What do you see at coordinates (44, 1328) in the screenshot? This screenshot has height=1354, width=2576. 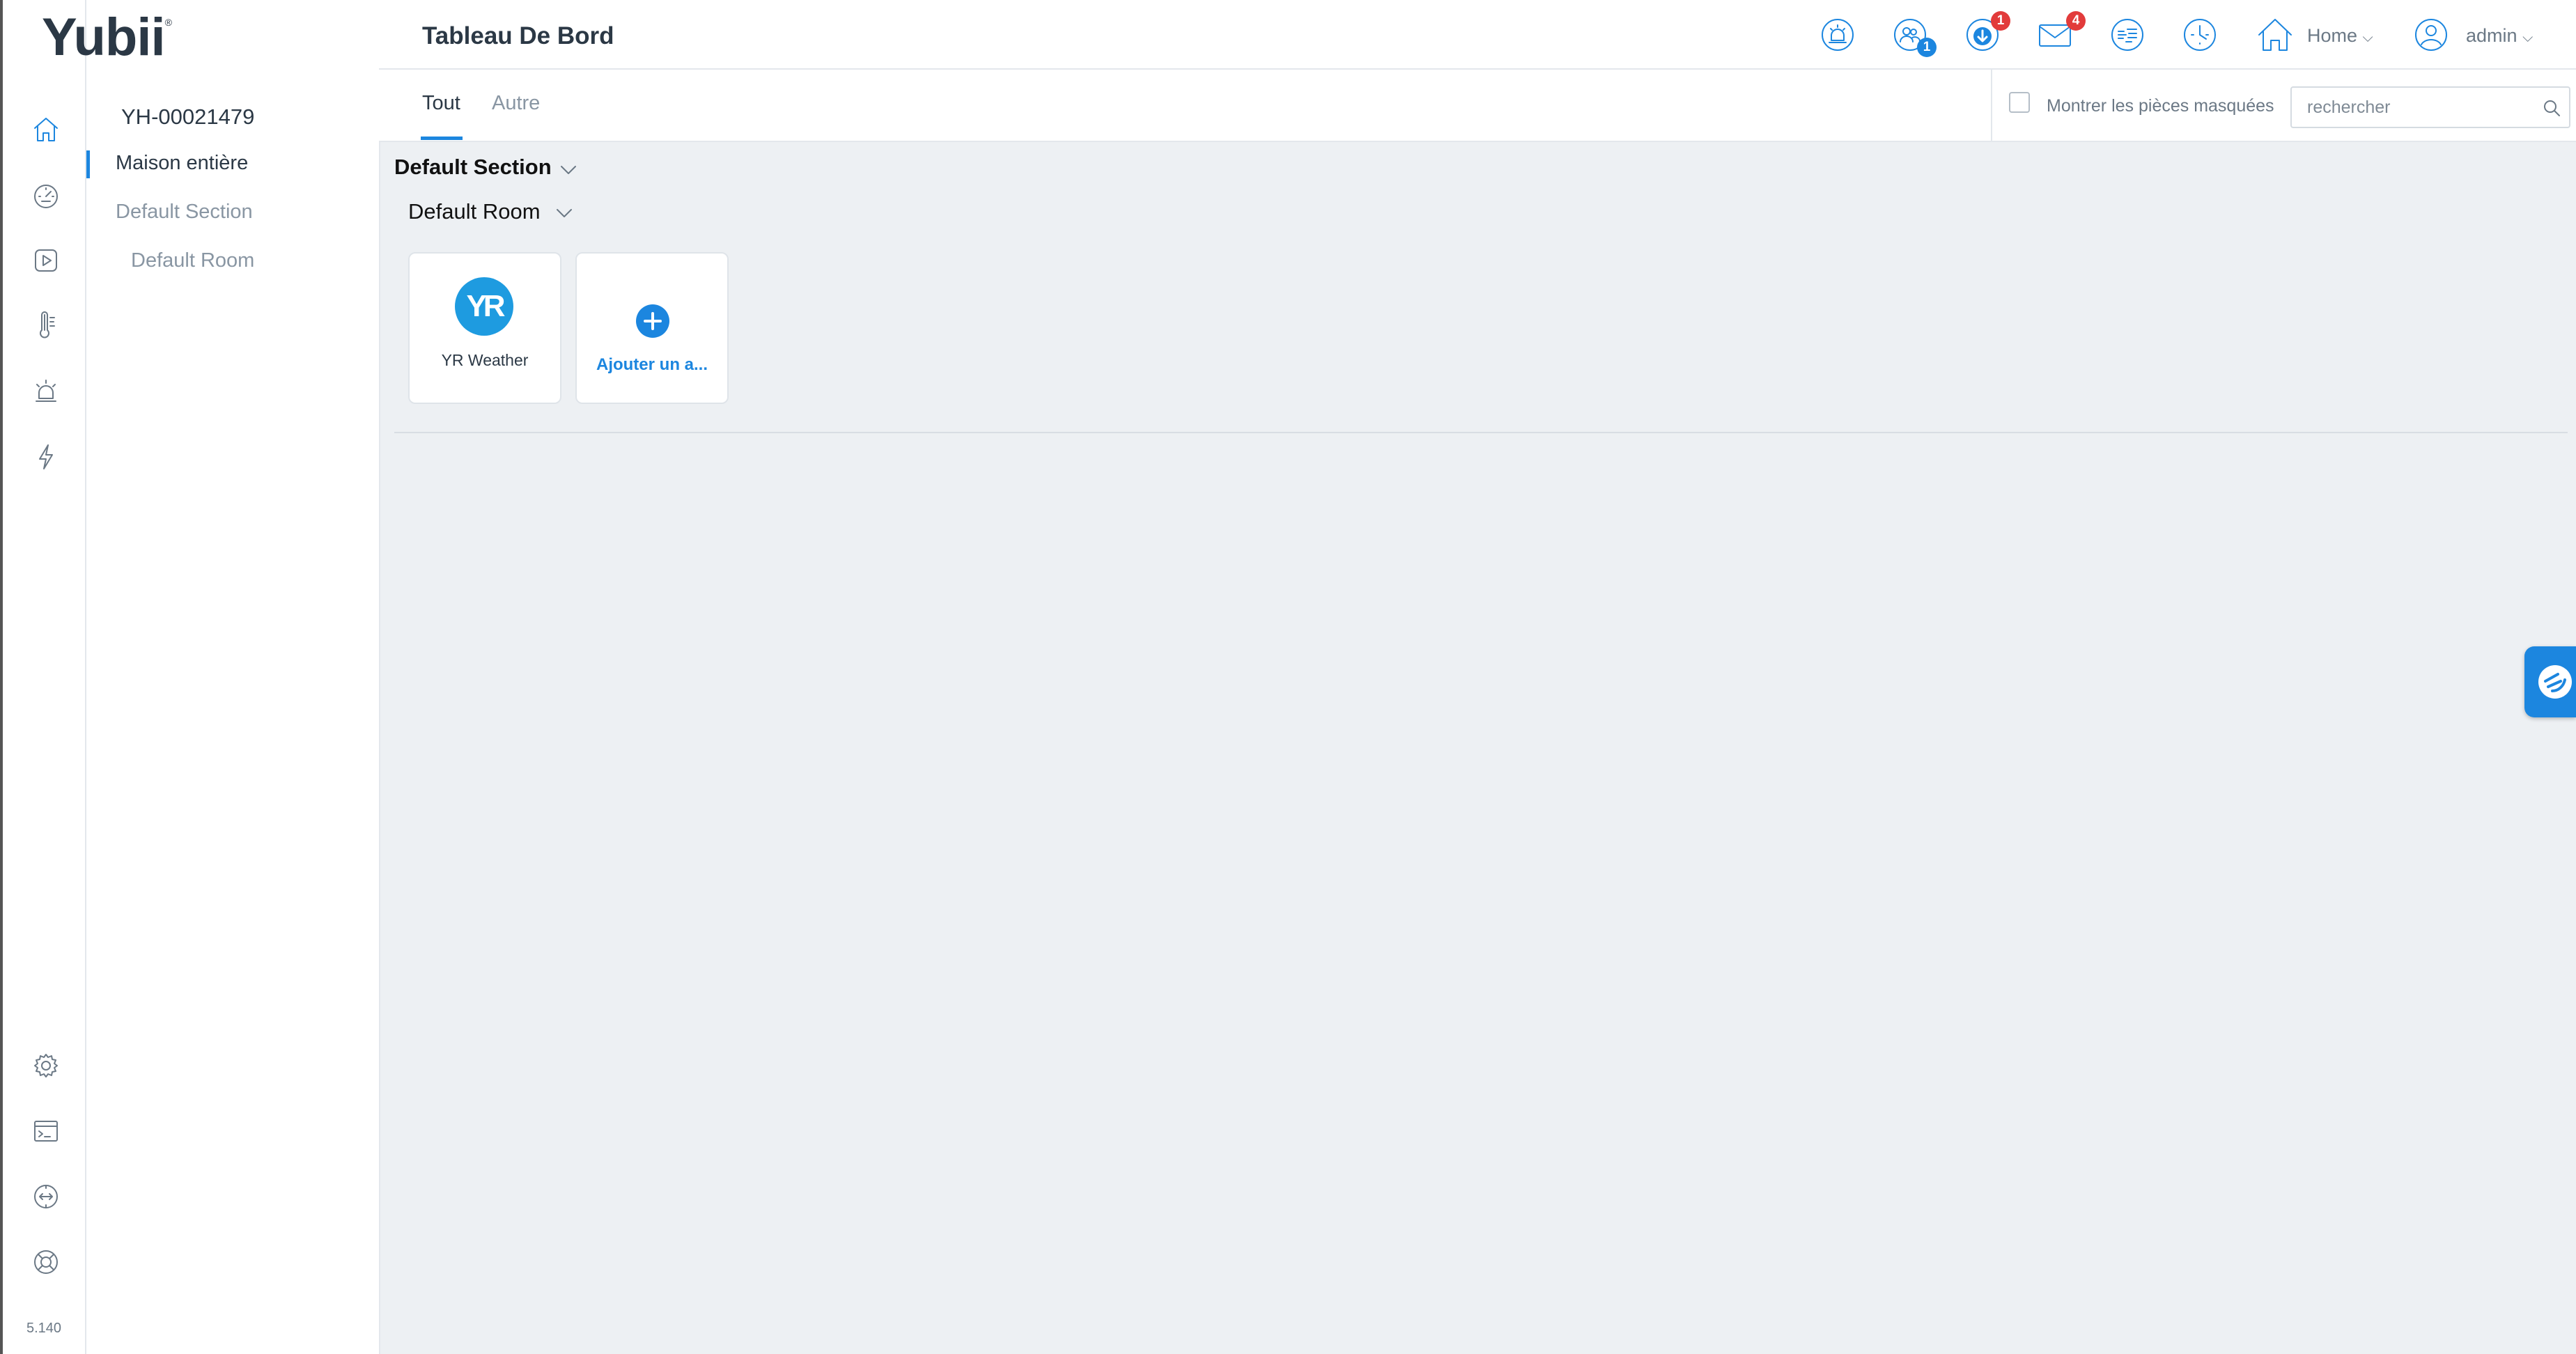 I see `app-version: 5.140` at bounding box center [44, 1328].